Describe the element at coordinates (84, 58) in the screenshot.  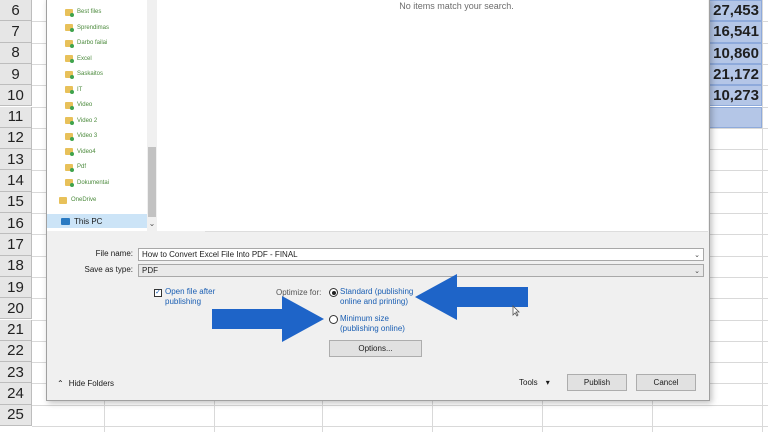
I see `nav-item-label: Excel` at that location.